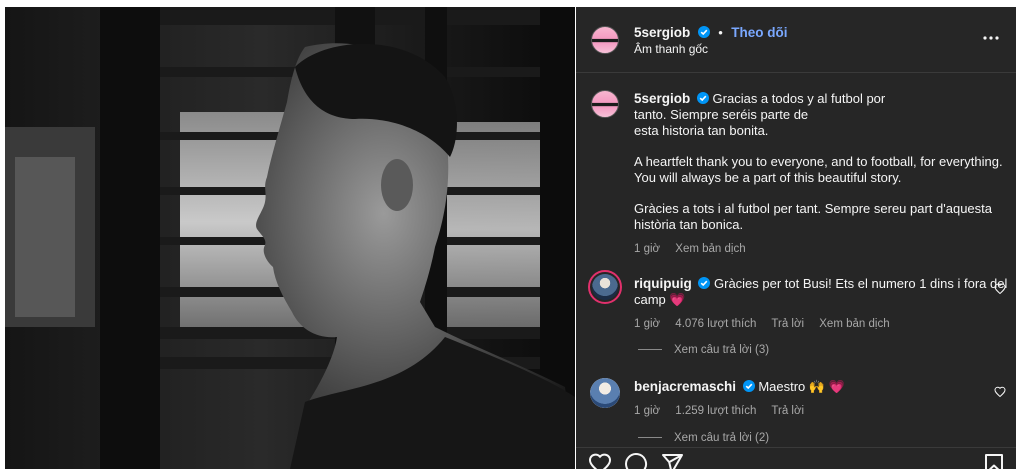 Image resolution: width=1020 pixels, height=469 pixels. What do you see at coordinates (759, 32) in the screenshot?
I see `follow-button: Theo dõi` at bounding box center [759, 32].